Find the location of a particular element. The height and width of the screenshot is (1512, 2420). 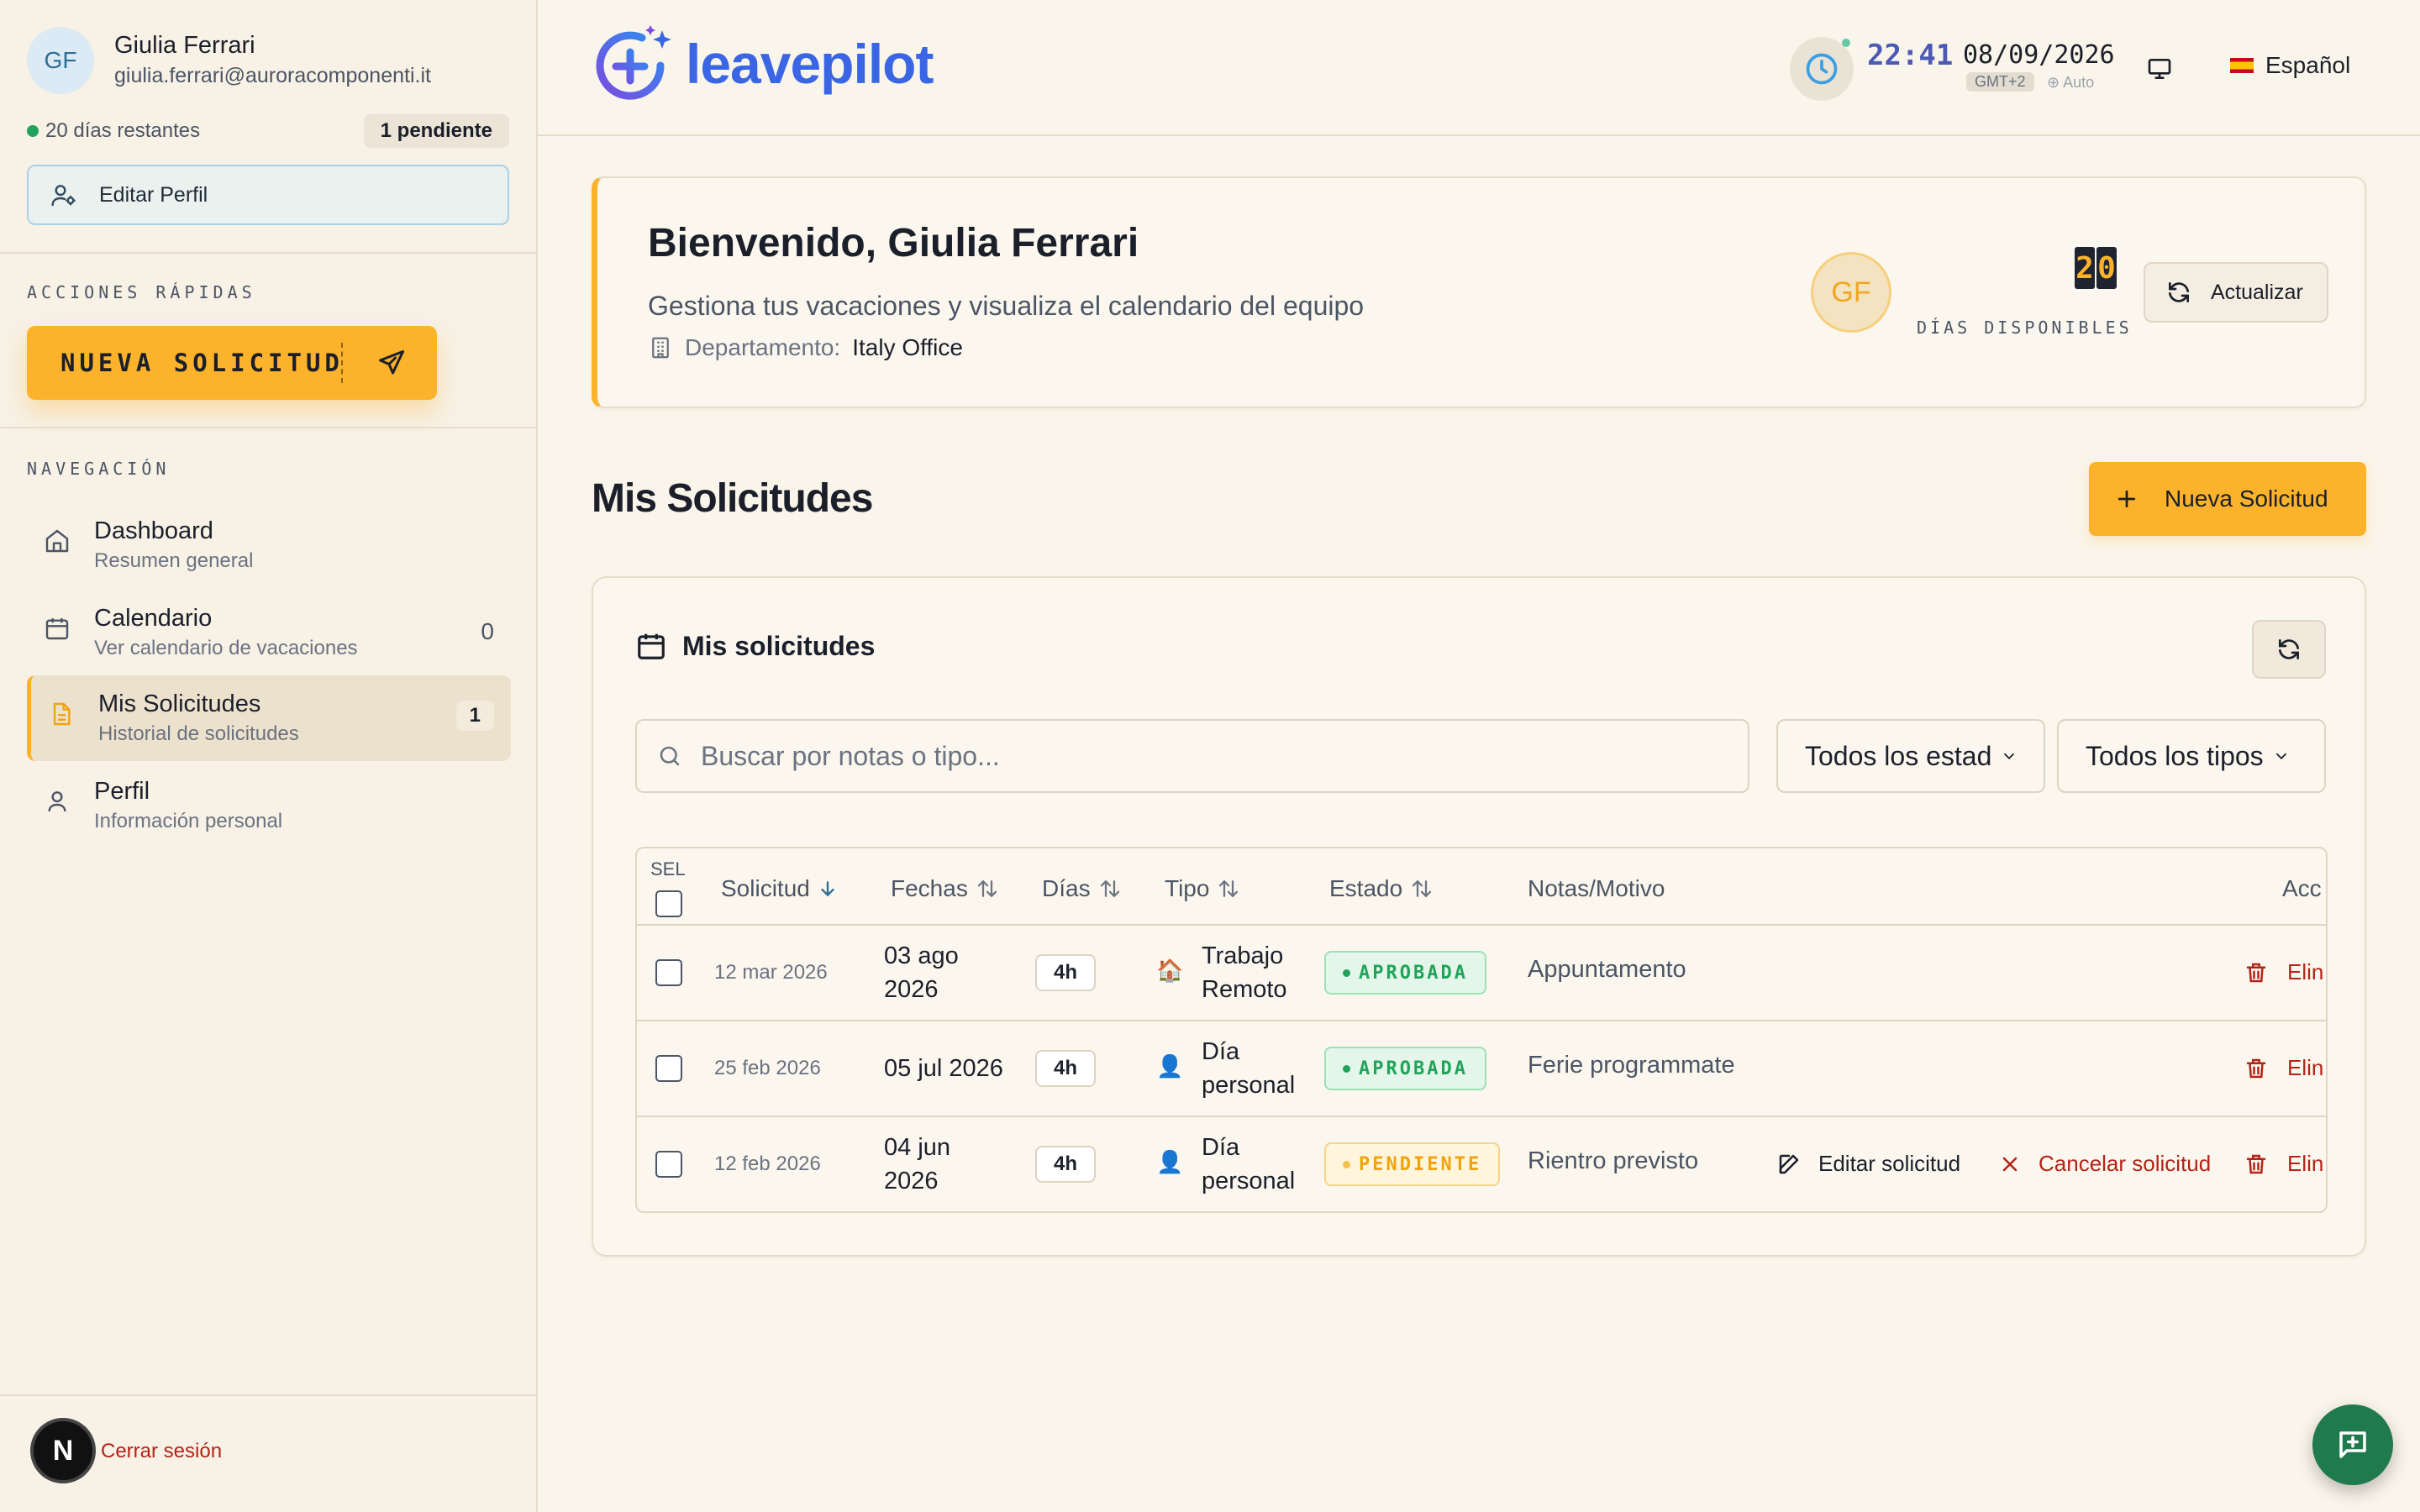

row-created-date: 25 feb 2026 is located at coordinates (767, 1068).